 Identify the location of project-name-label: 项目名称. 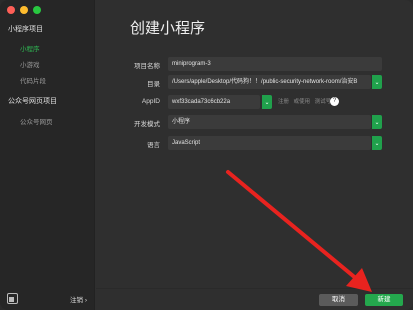
(147, 66).